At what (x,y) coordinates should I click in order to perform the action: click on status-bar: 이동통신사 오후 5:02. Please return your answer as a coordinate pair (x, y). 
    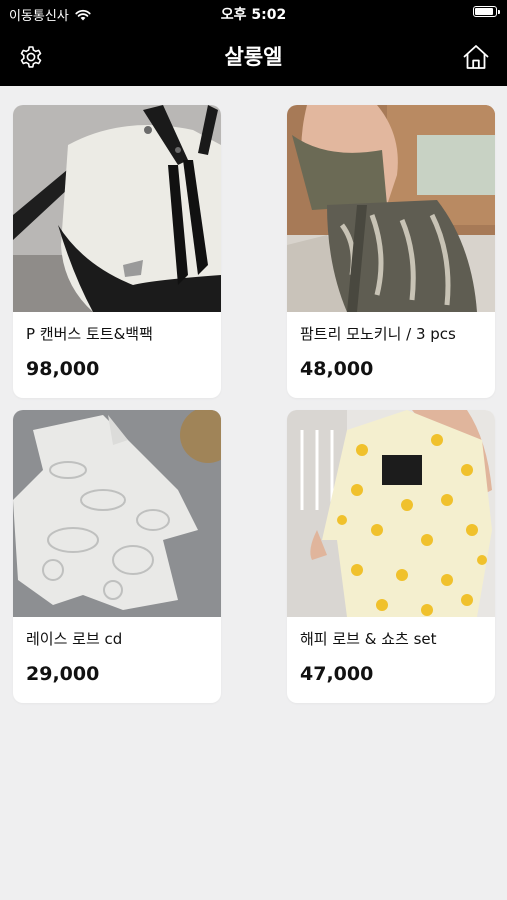
    Looking at the image, I should click on (253, 13).